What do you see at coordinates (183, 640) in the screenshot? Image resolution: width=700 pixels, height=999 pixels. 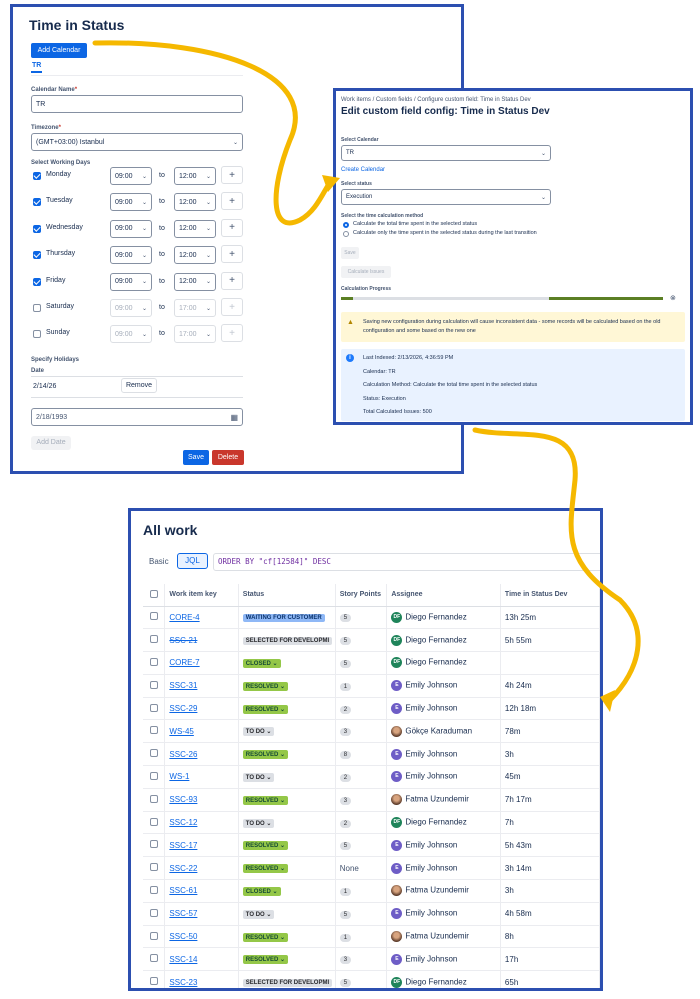 I see `work-item-key-link: SSC-21` at bounding box center [183, 640].